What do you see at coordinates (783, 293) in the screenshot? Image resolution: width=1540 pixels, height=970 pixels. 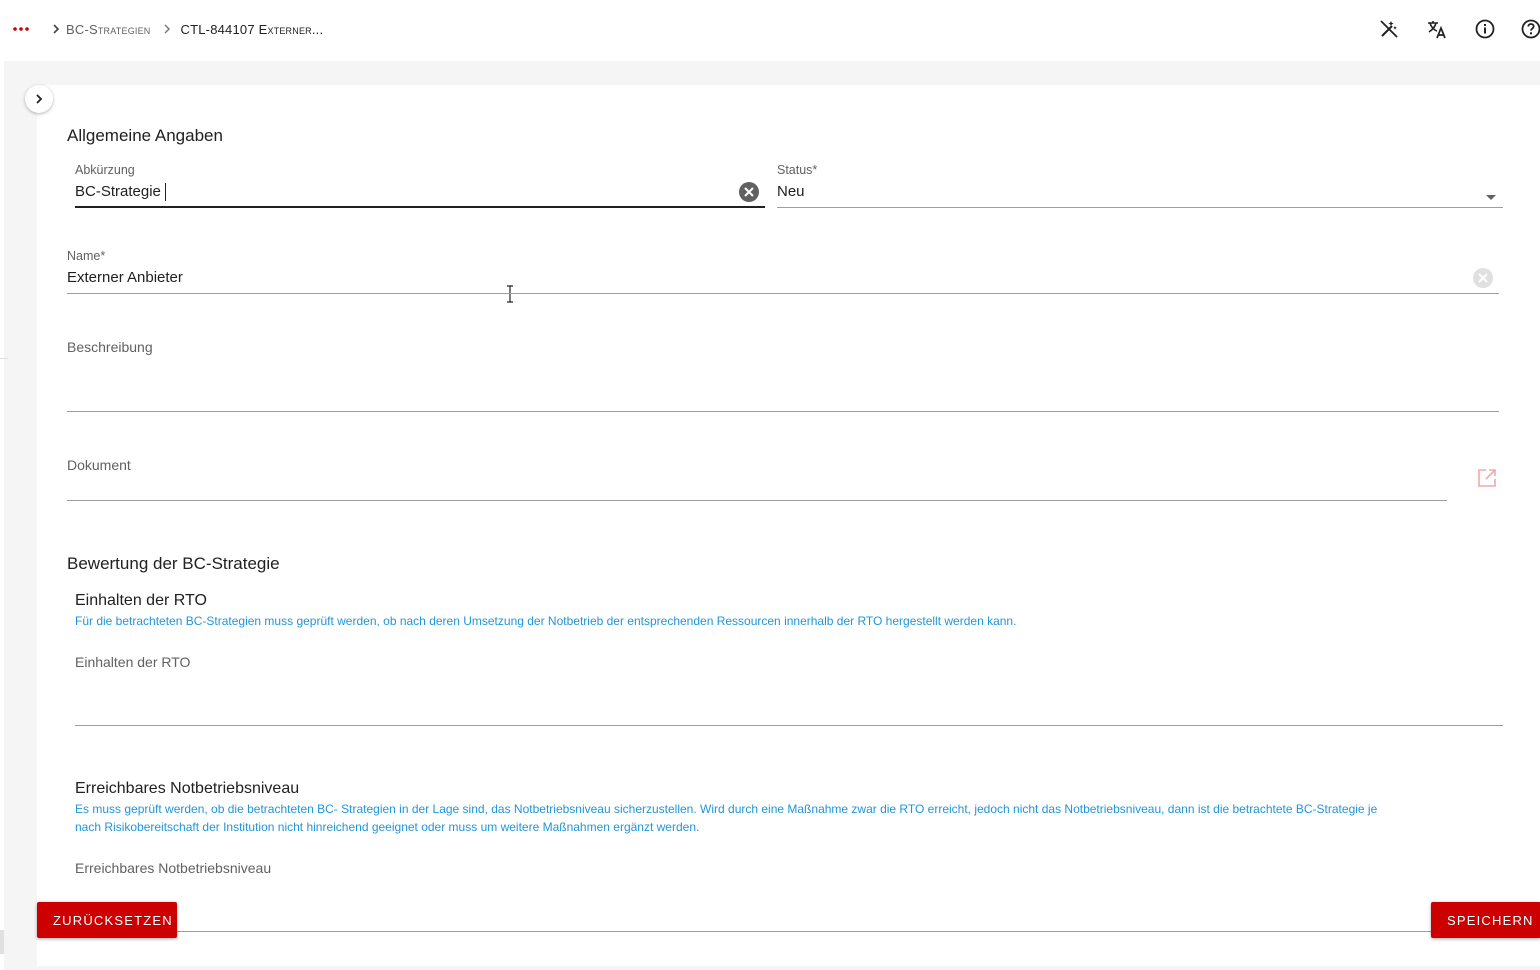 I see `name-underline` at bounding box center [783, 293].